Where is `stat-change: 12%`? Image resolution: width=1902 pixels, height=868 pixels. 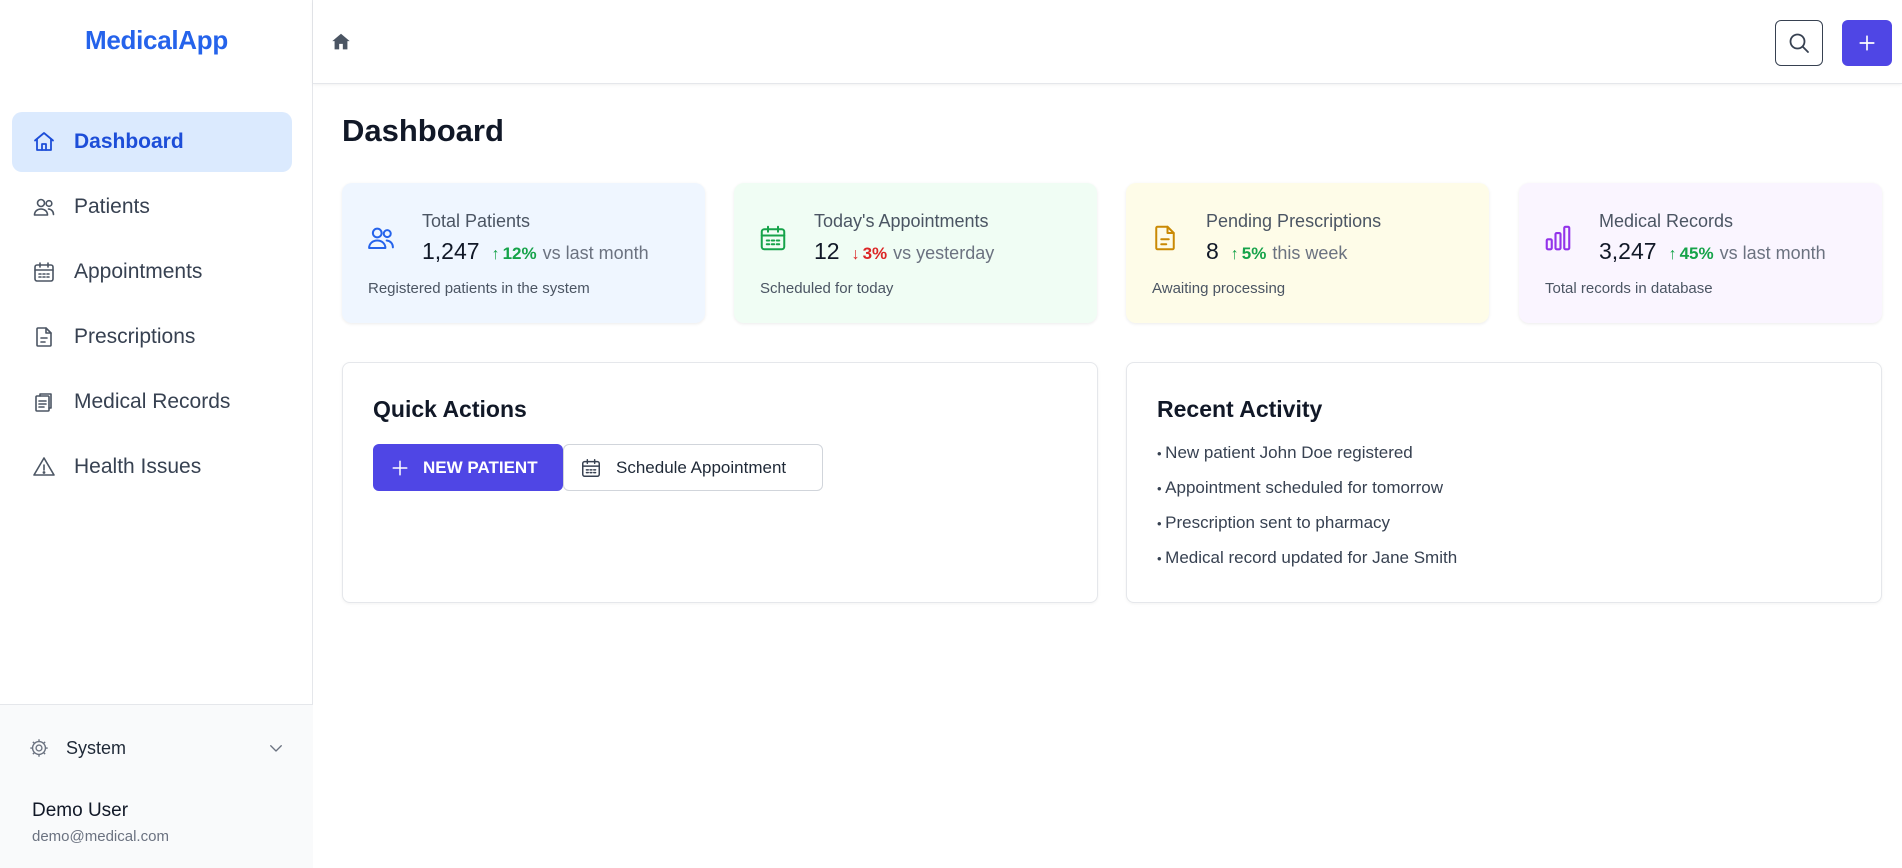 stat-change: 12% is located at coordinates (519, 253).